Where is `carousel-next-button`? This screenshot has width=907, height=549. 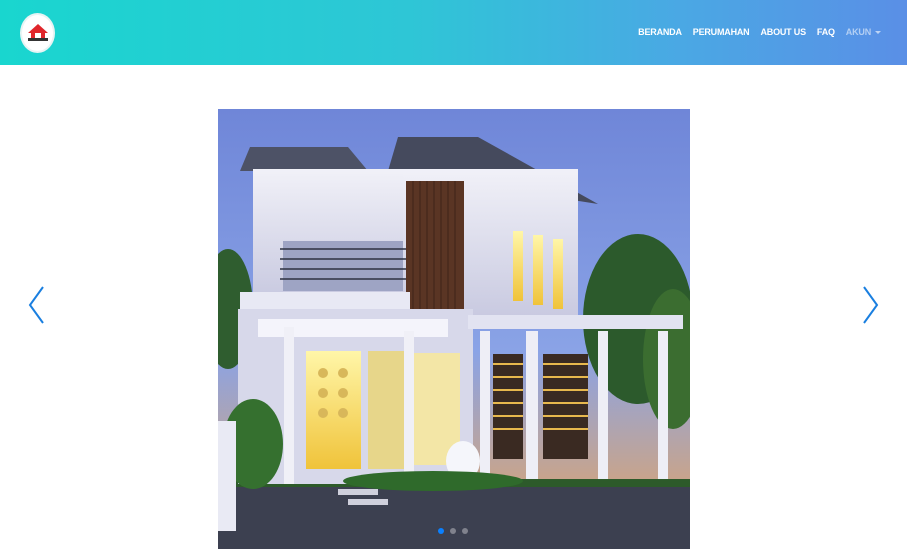 carousel-next-button is located at coordinates (871, 305).